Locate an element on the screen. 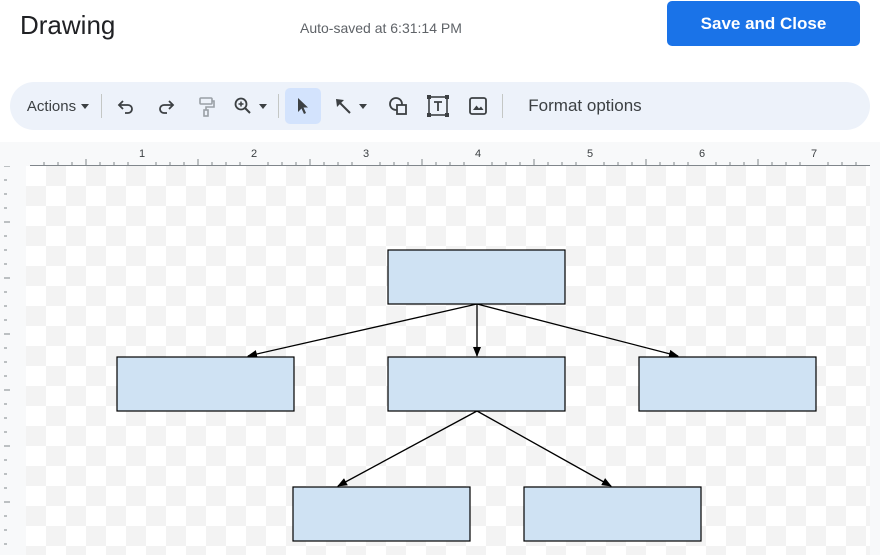 The height and width of the screenshot is (560, 880). undo-icon is located at coordinates (125, 107).